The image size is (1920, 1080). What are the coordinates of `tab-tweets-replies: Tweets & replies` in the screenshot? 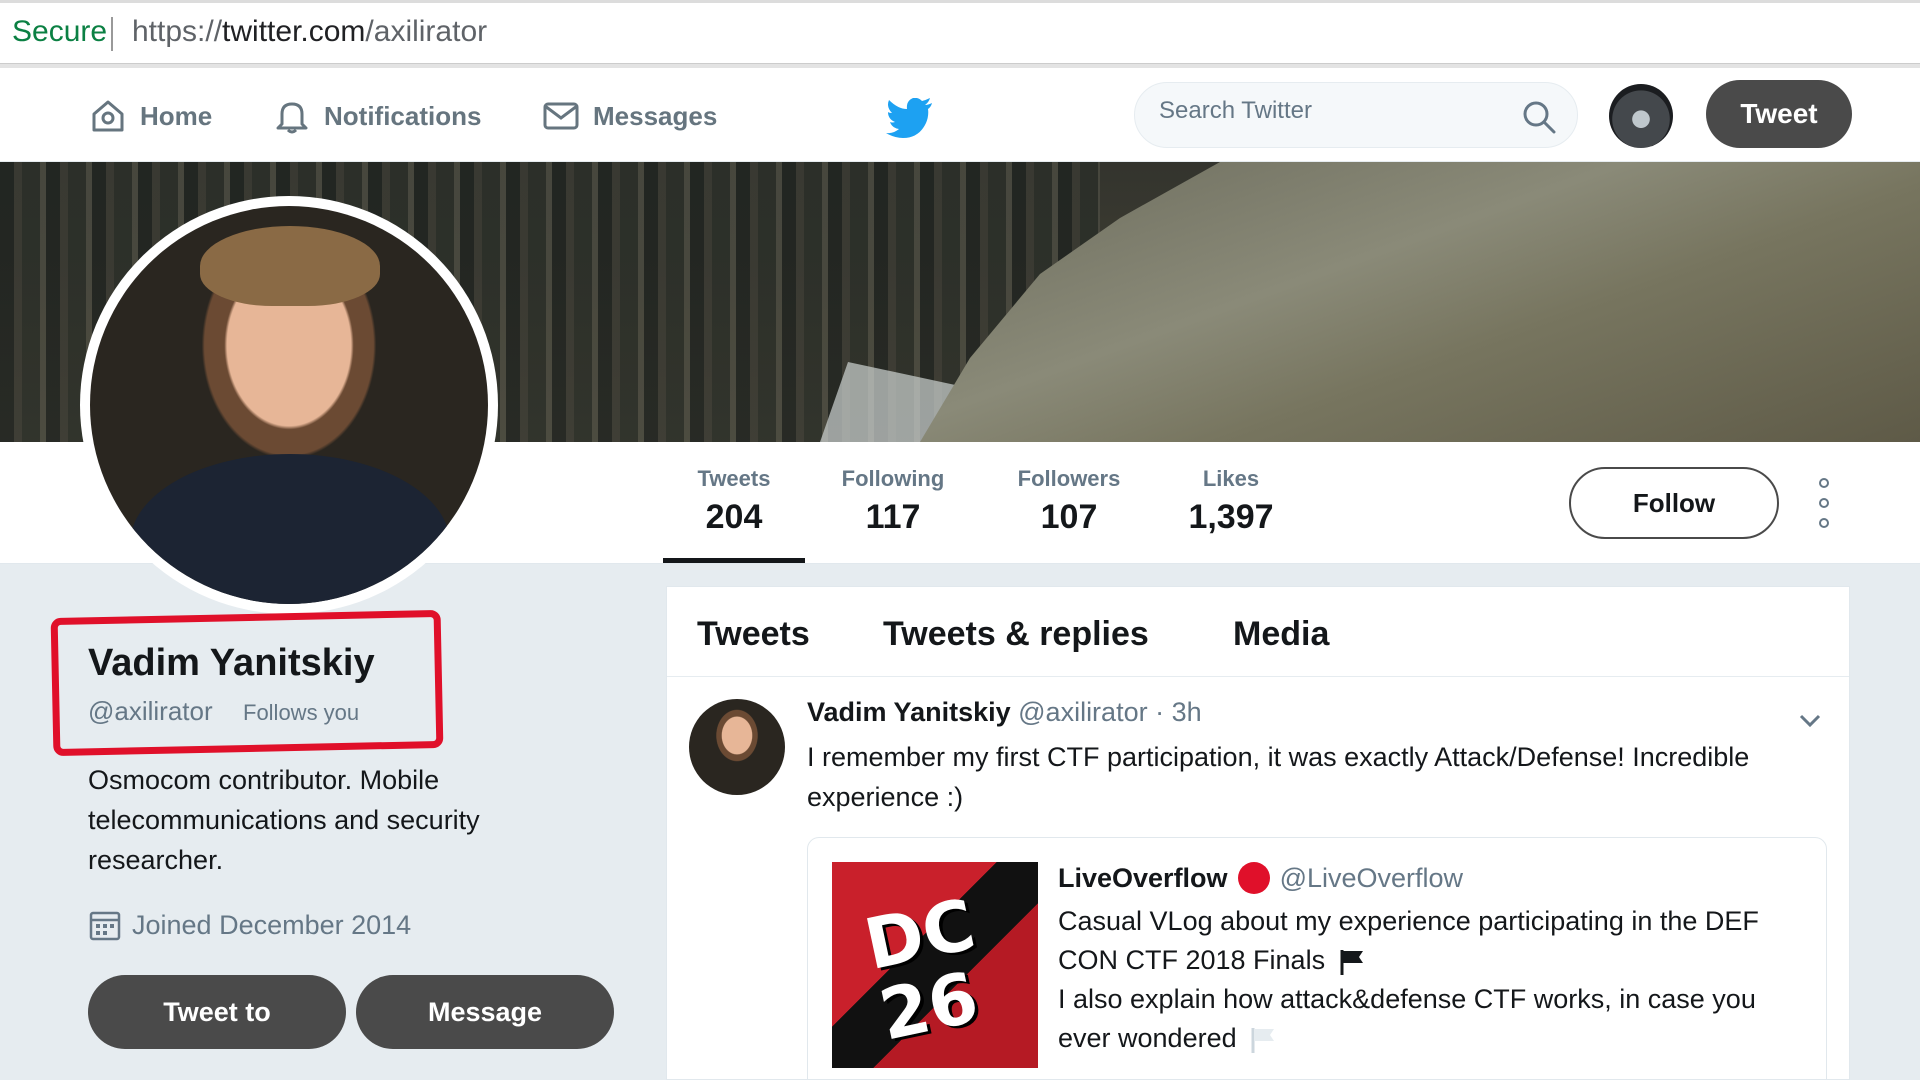 It's located at (1016, 634).